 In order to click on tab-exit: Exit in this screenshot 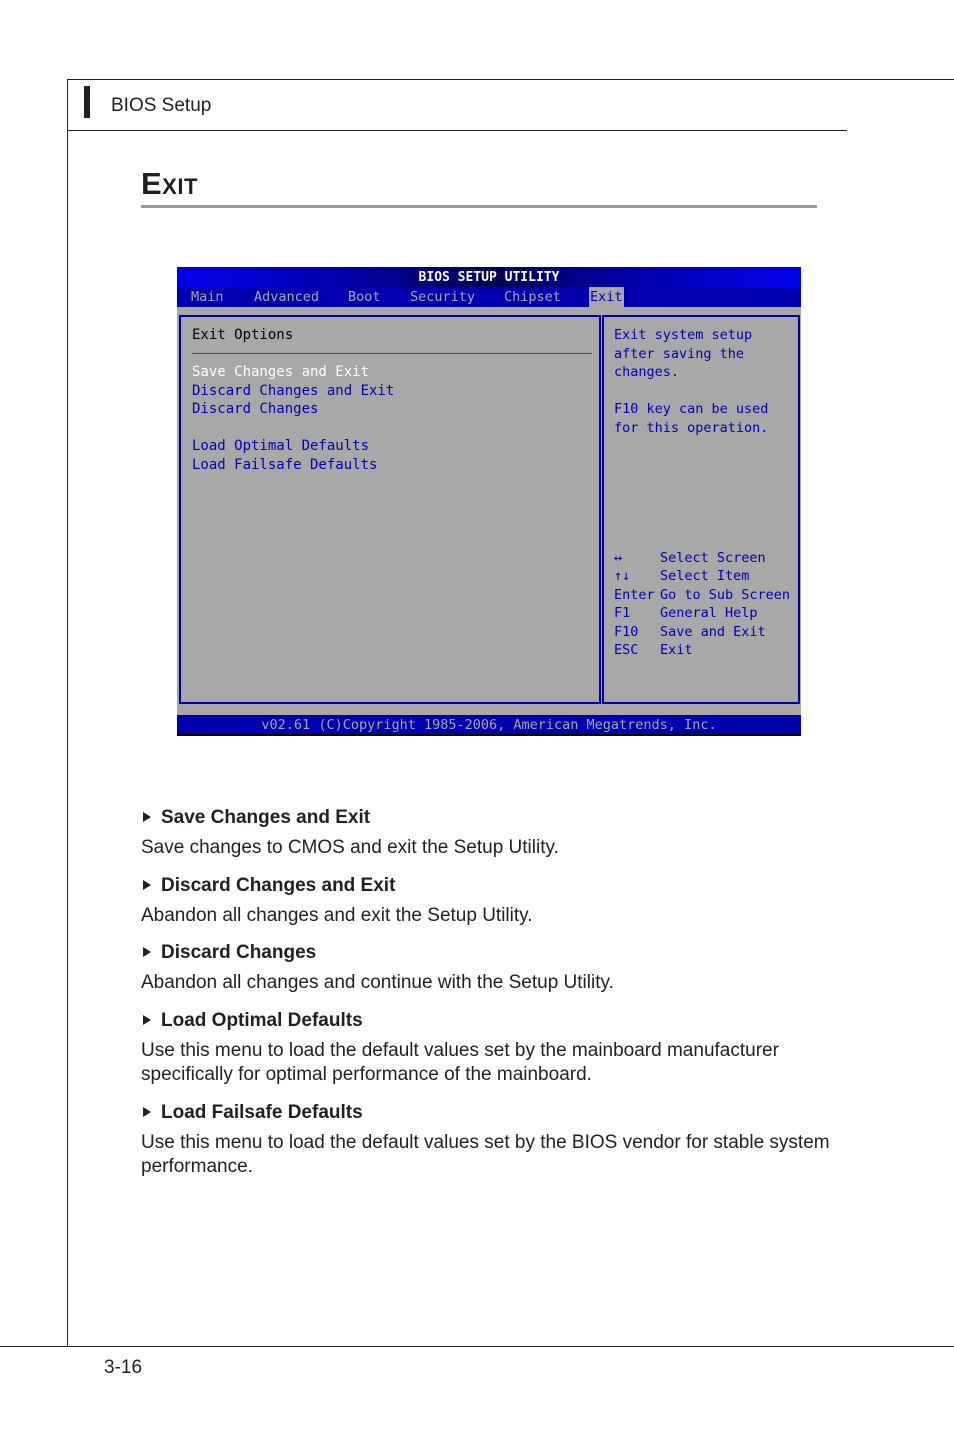, I will do `click(606, 297)`.